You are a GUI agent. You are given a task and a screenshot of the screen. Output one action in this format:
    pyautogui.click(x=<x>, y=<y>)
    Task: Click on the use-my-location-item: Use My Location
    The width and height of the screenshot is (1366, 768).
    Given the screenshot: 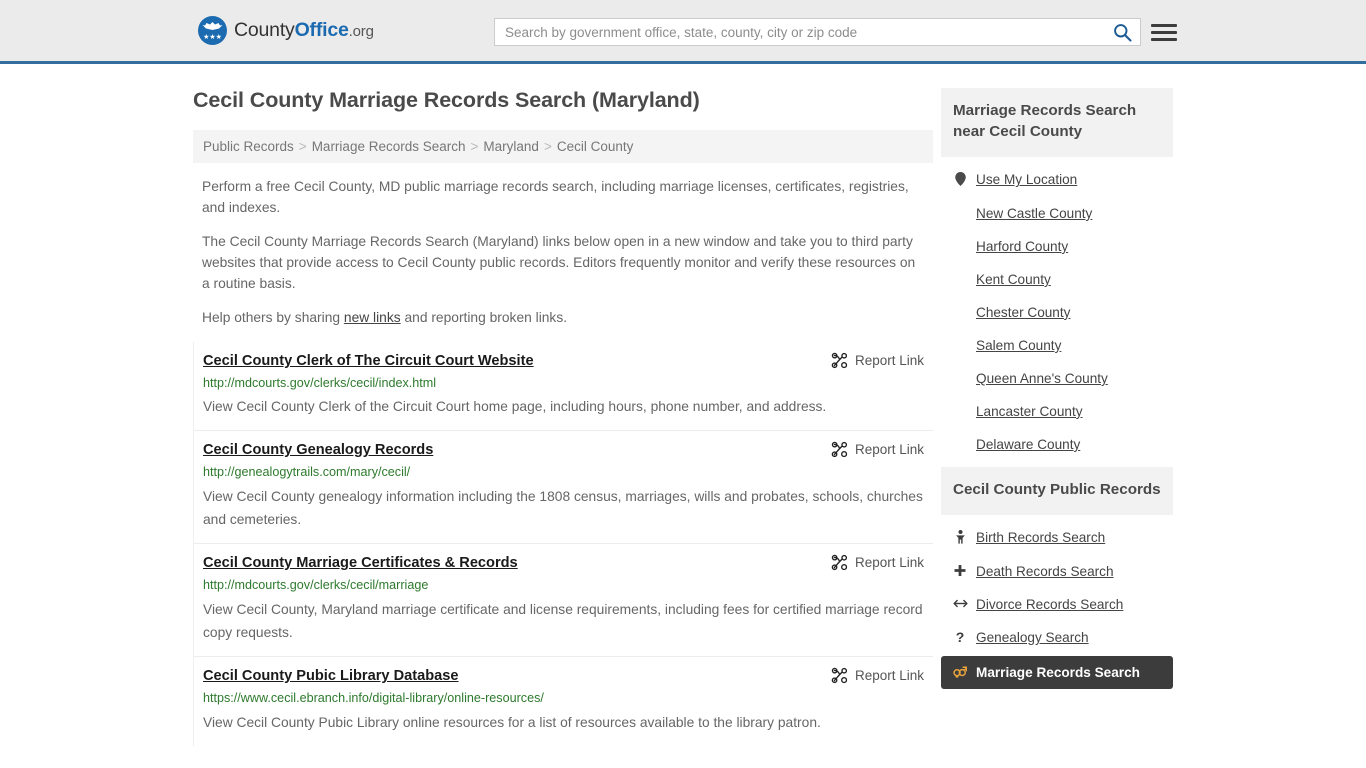 What is the action you would take?
    pyautogui.click(x=1057, y=180)
    